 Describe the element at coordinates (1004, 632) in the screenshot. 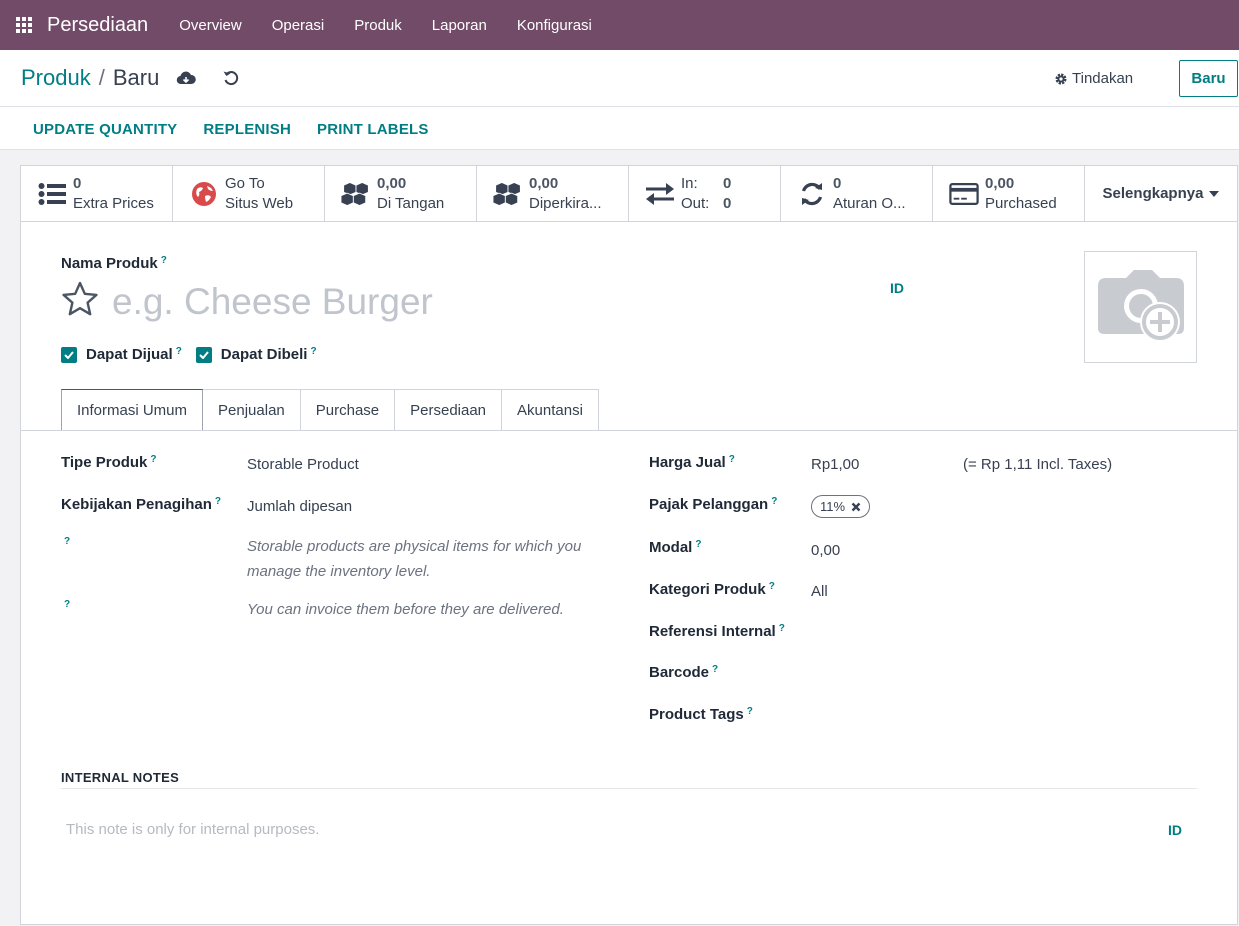

I see `internal-reference-input` at that location.